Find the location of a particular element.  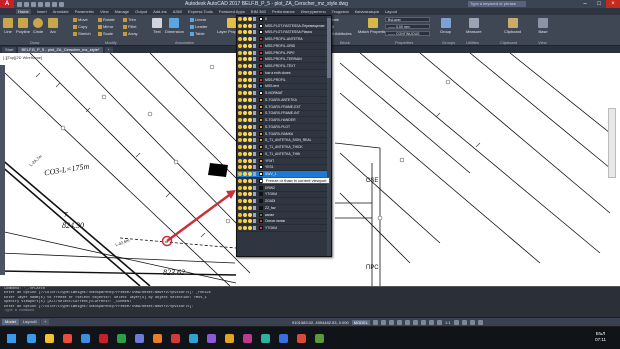

tab-add-layout: + is located at coordinates (45, 322).